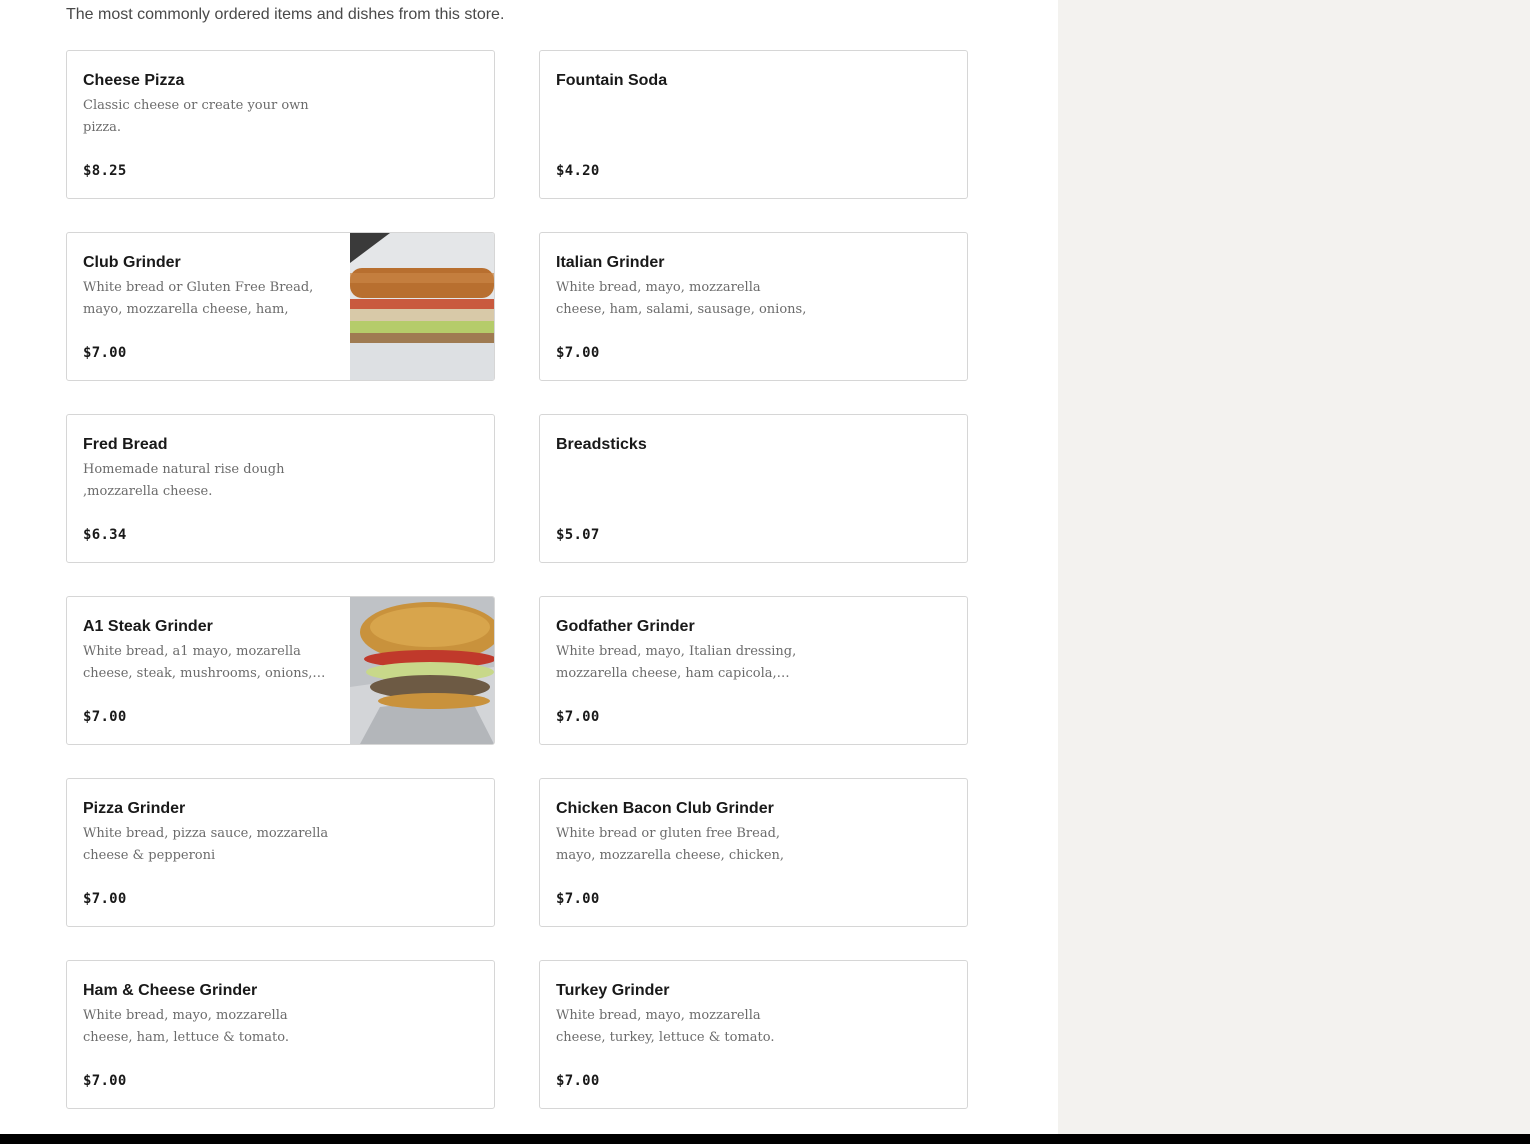 This screenshot has height=1144, width=1530. What do you see at coordinates (753, 488) in the screenshot?
I see `menu-item-card: Breadsticks $5.07` at bounding box center [753, 488].